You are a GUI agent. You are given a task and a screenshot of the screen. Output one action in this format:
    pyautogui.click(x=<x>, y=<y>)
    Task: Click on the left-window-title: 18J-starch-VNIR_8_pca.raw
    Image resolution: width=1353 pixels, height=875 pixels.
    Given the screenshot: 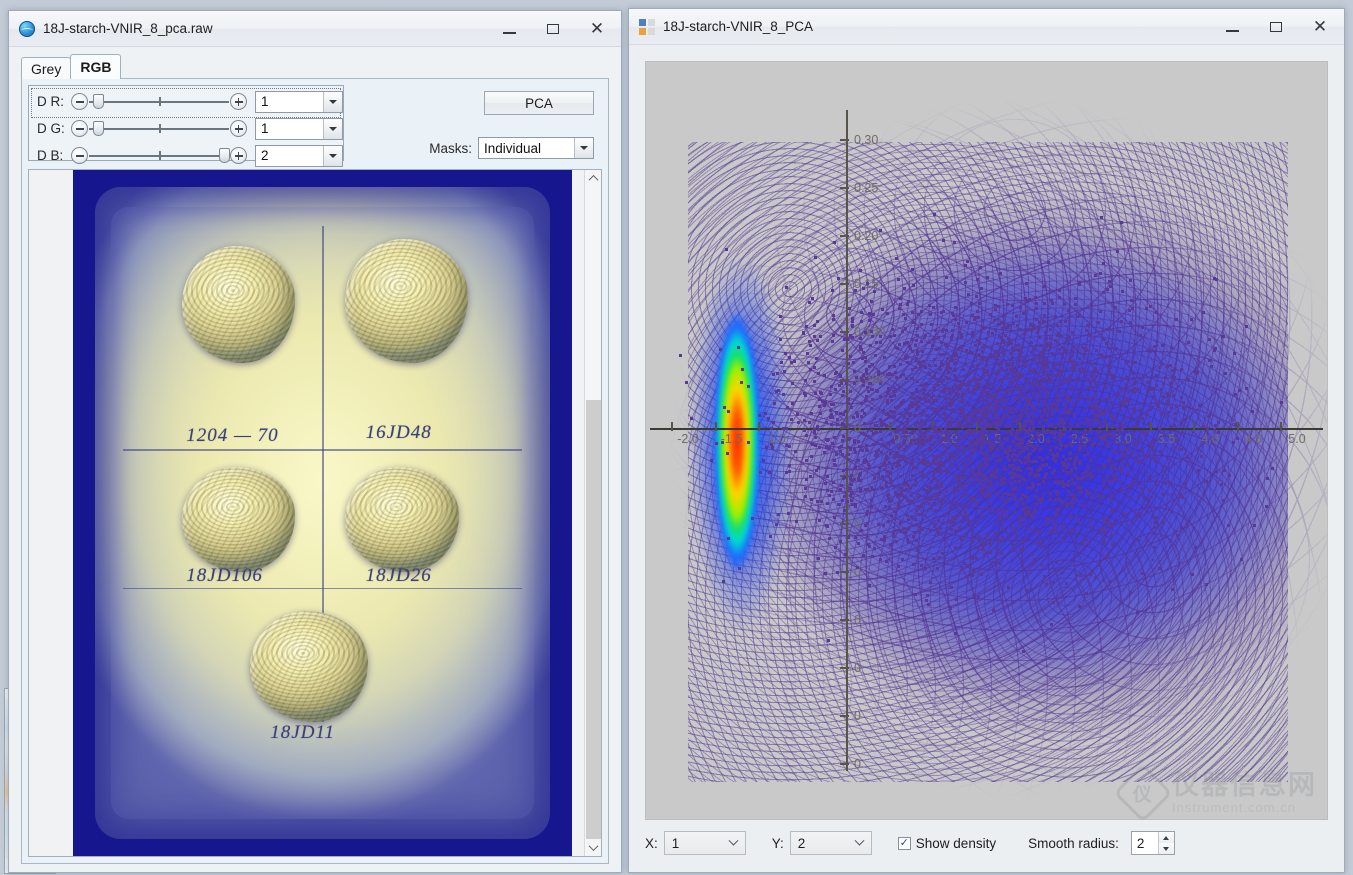 What is the action you would take?
    pyautogui.click(x=128, y=28)
    